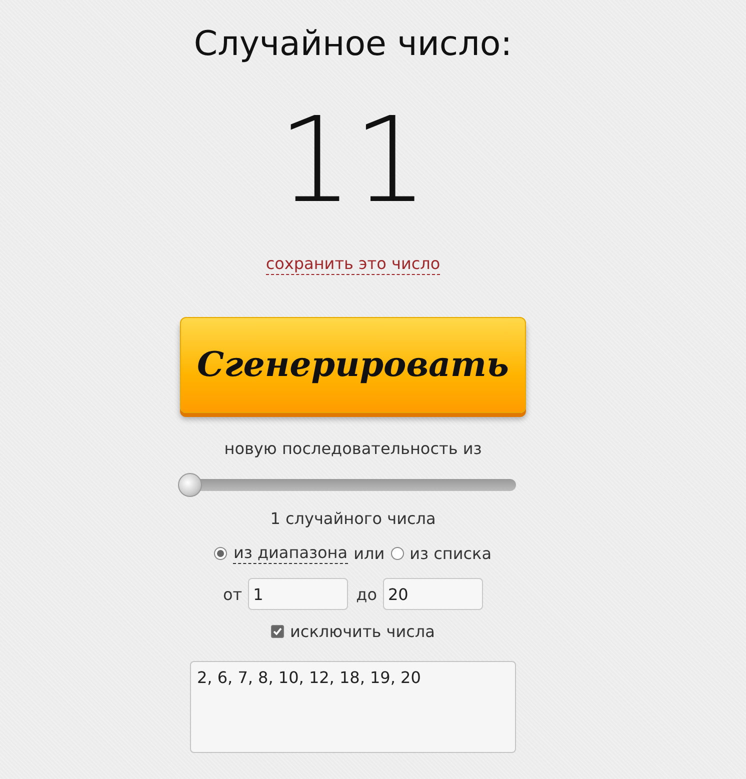 This screenshot has width=746, height=779. I want to click on option-label: из диапазона, so click(290, 553).